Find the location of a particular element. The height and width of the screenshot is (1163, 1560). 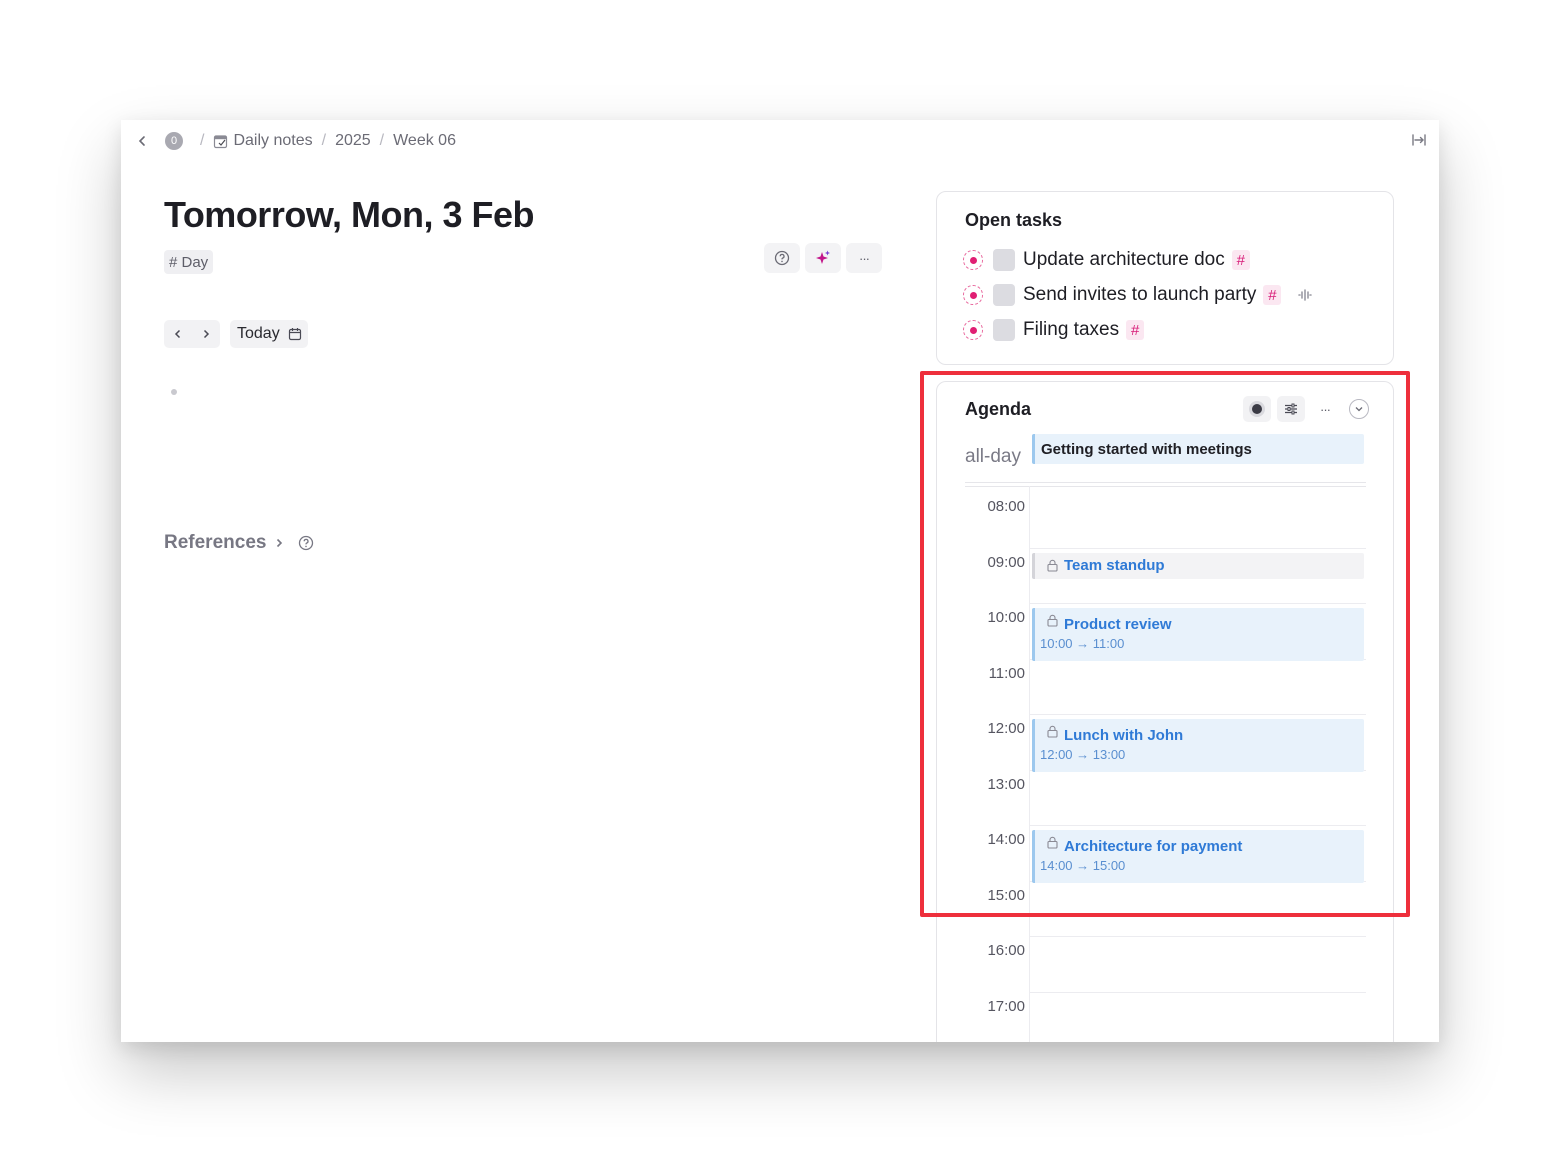

chevron-down-icon is located at coordinates (1359, 409).